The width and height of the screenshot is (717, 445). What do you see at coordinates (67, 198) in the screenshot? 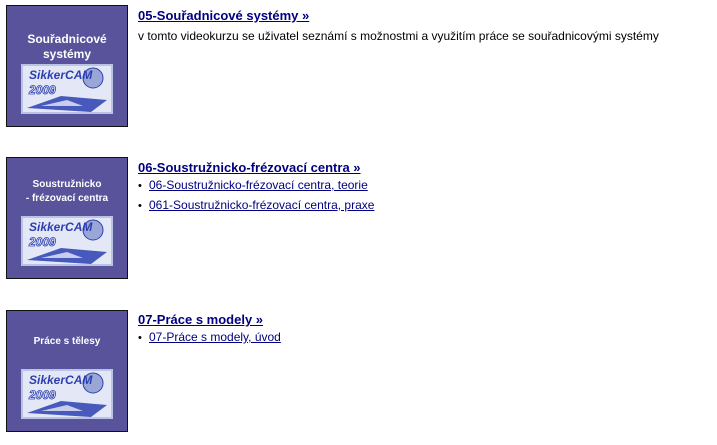
I see `thumbnail-title-line: - frézovací centra` at bounding box center [67, 198].